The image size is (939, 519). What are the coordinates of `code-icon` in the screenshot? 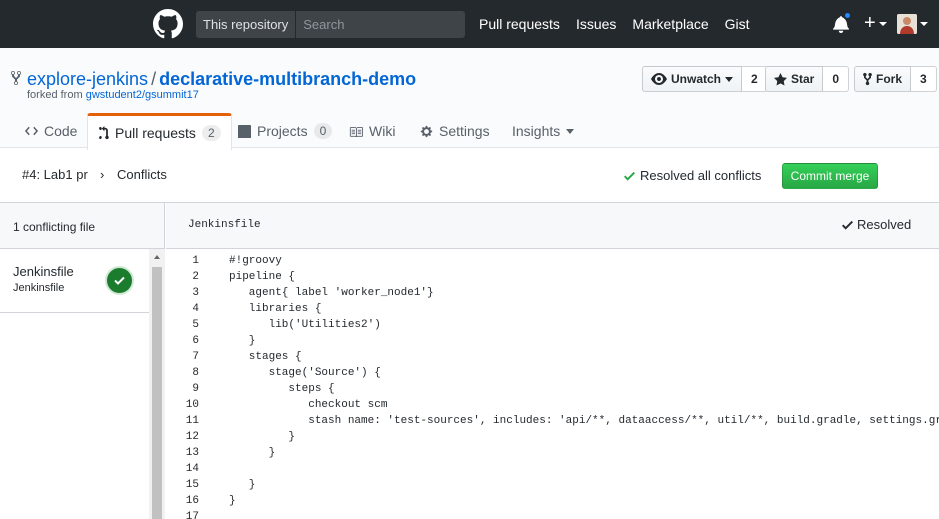 It's located at (31, 131).